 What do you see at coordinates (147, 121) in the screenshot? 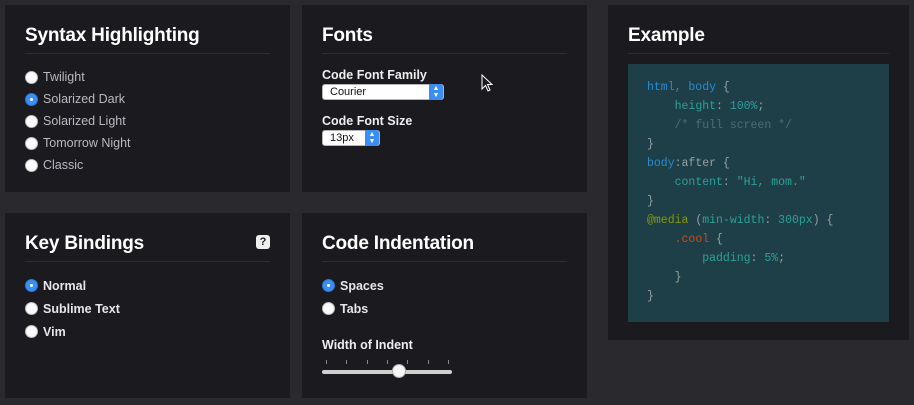
I see `radio-option: Solarized Light` at bounding box center [147, 121].